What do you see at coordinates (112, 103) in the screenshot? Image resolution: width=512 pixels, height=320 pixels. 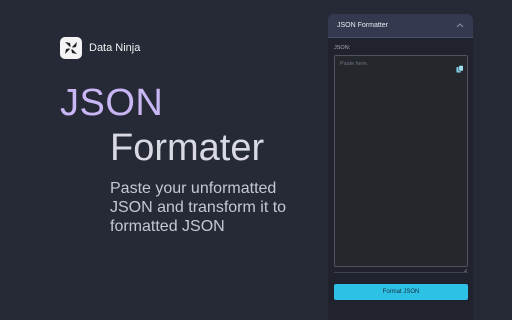 I see `hero-title-json: JSON` at bounding box center [112, 103].